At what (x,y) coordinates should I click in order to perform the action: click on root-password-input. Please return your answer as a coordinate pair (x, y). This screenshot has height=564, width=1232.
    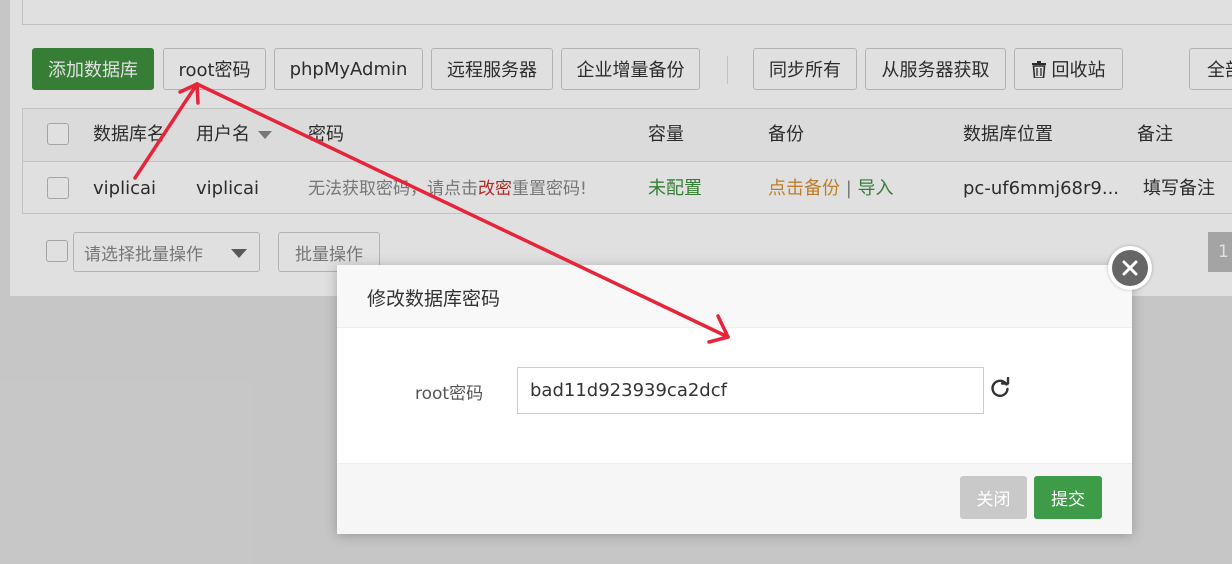
    Looking at the image, I should click on (750, 390).